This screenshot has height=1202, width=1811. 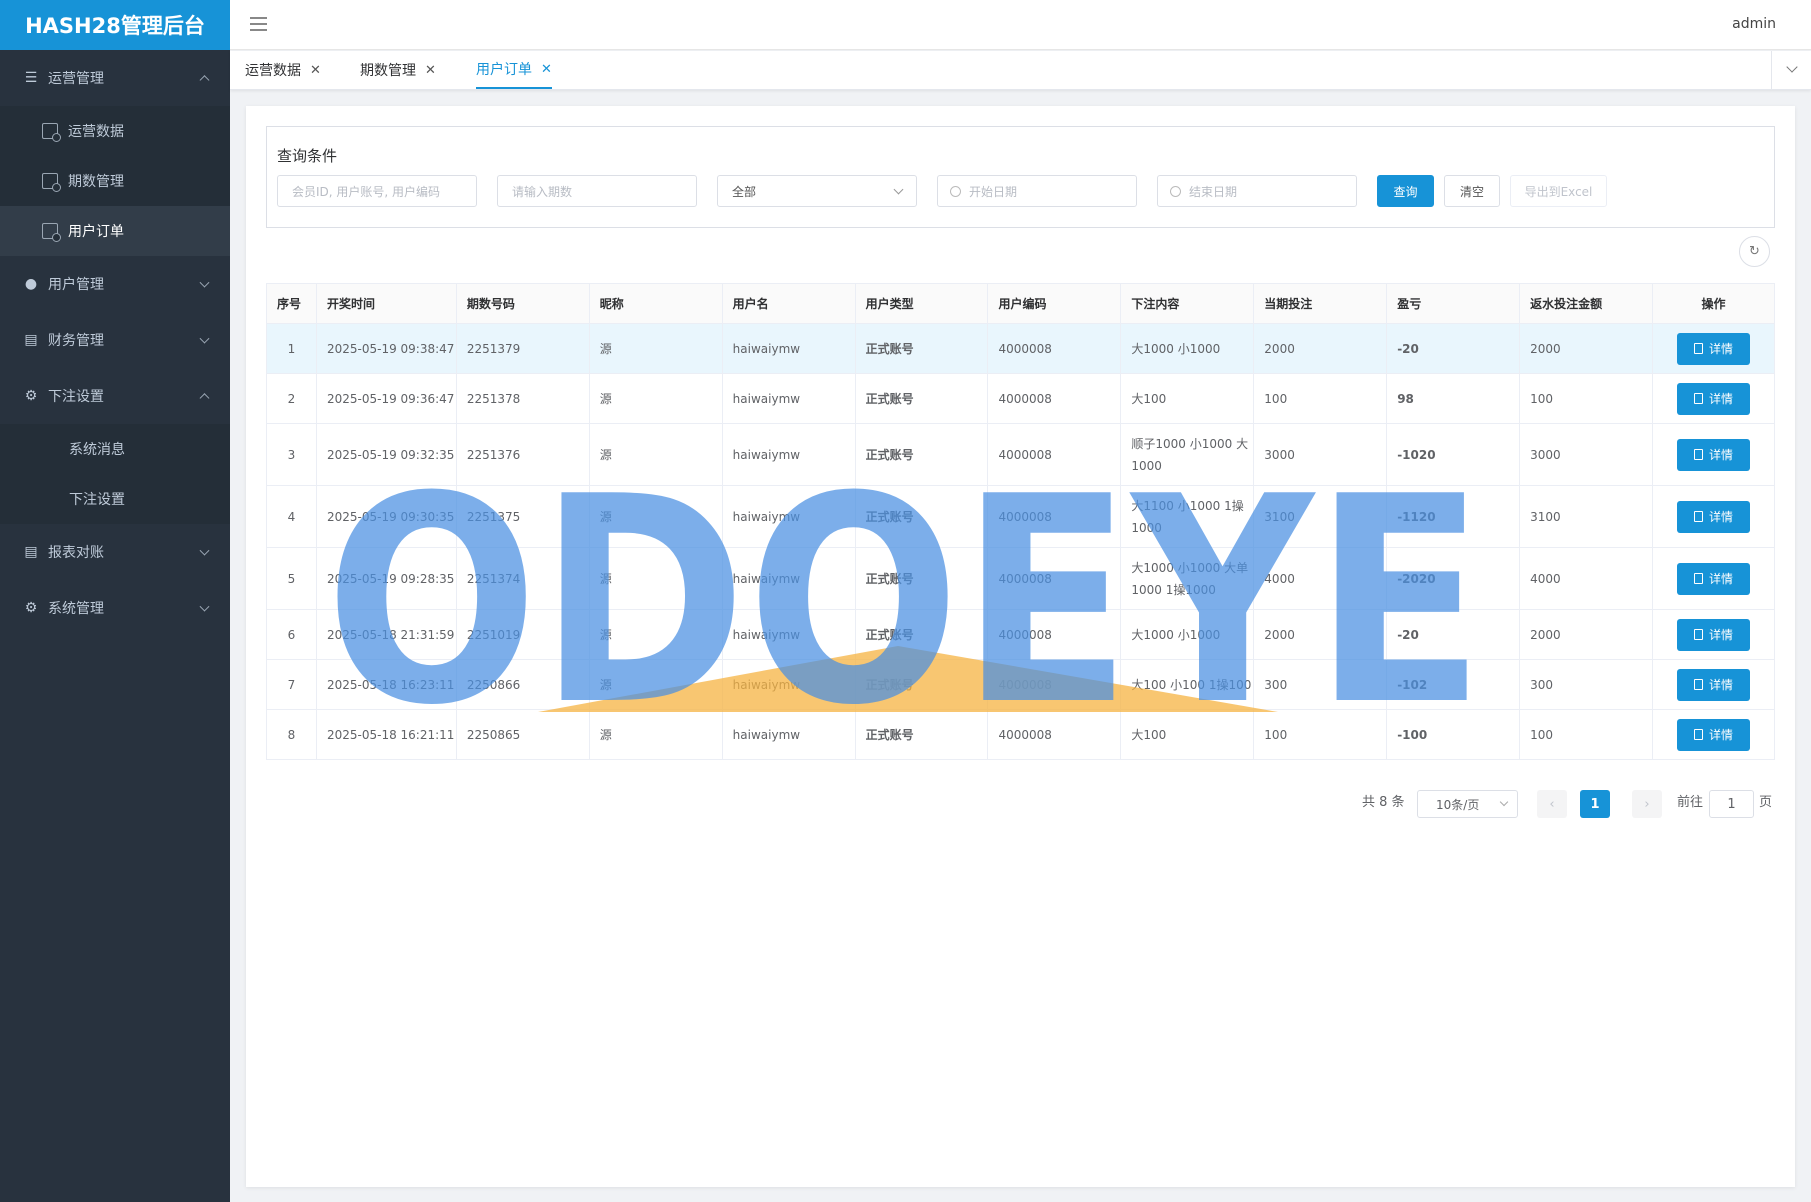 I want to click on column-header: 用户名, so click(x=788, y=303).